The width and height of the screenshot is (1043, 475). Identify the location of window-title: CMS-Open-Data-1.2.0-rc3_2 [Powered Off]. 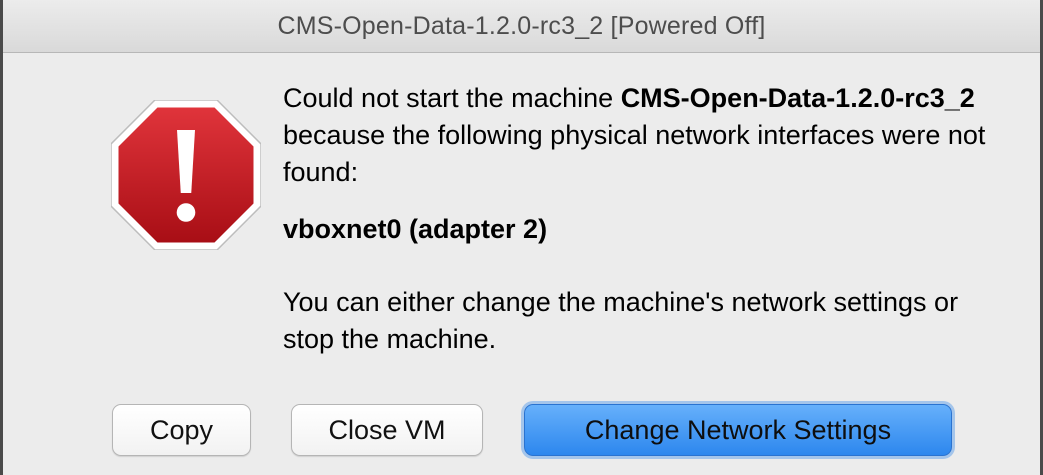
(521, 25).